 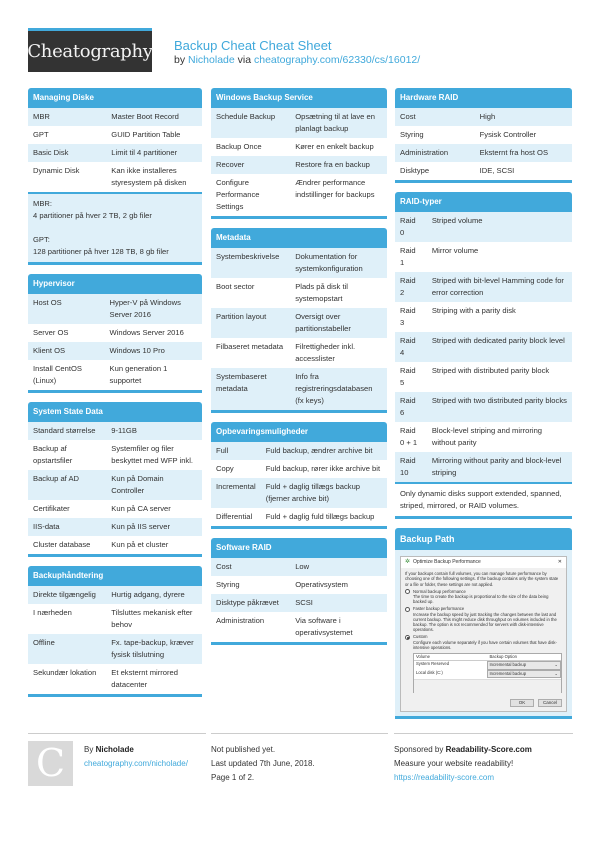 I want to click on row-key: Backup Once, so click(x=239, y=146).